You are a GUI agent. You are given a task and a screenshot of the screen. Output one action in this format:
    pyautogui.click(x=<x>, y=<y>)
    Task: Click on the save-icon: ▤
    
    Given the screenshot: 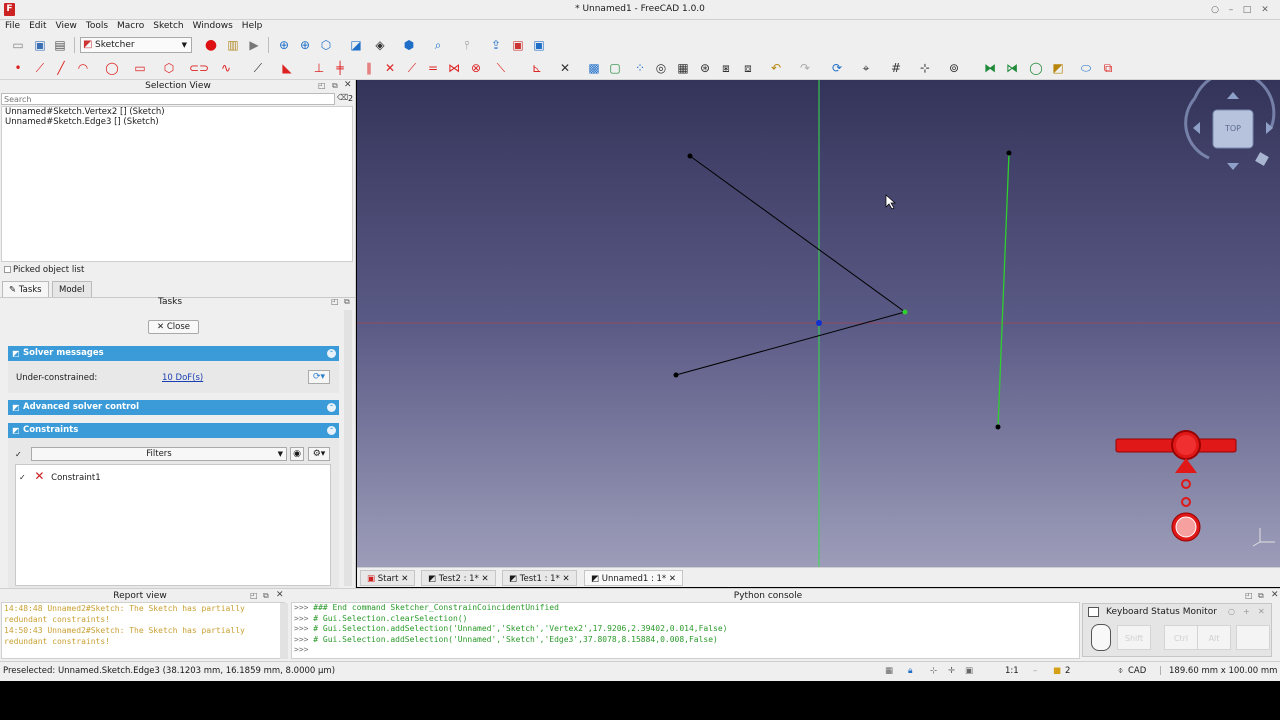 What is the action you would take?
    pyautogui.click(x=60, y=45)
    